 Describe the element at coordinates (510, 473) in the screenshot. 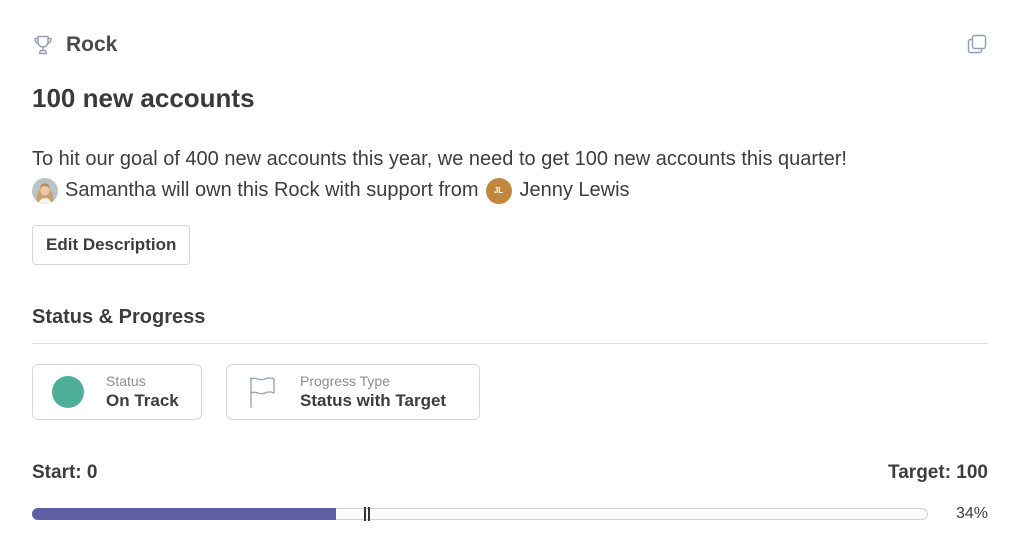

I see `progress-range: Start: 0 Target: 100` at that location.